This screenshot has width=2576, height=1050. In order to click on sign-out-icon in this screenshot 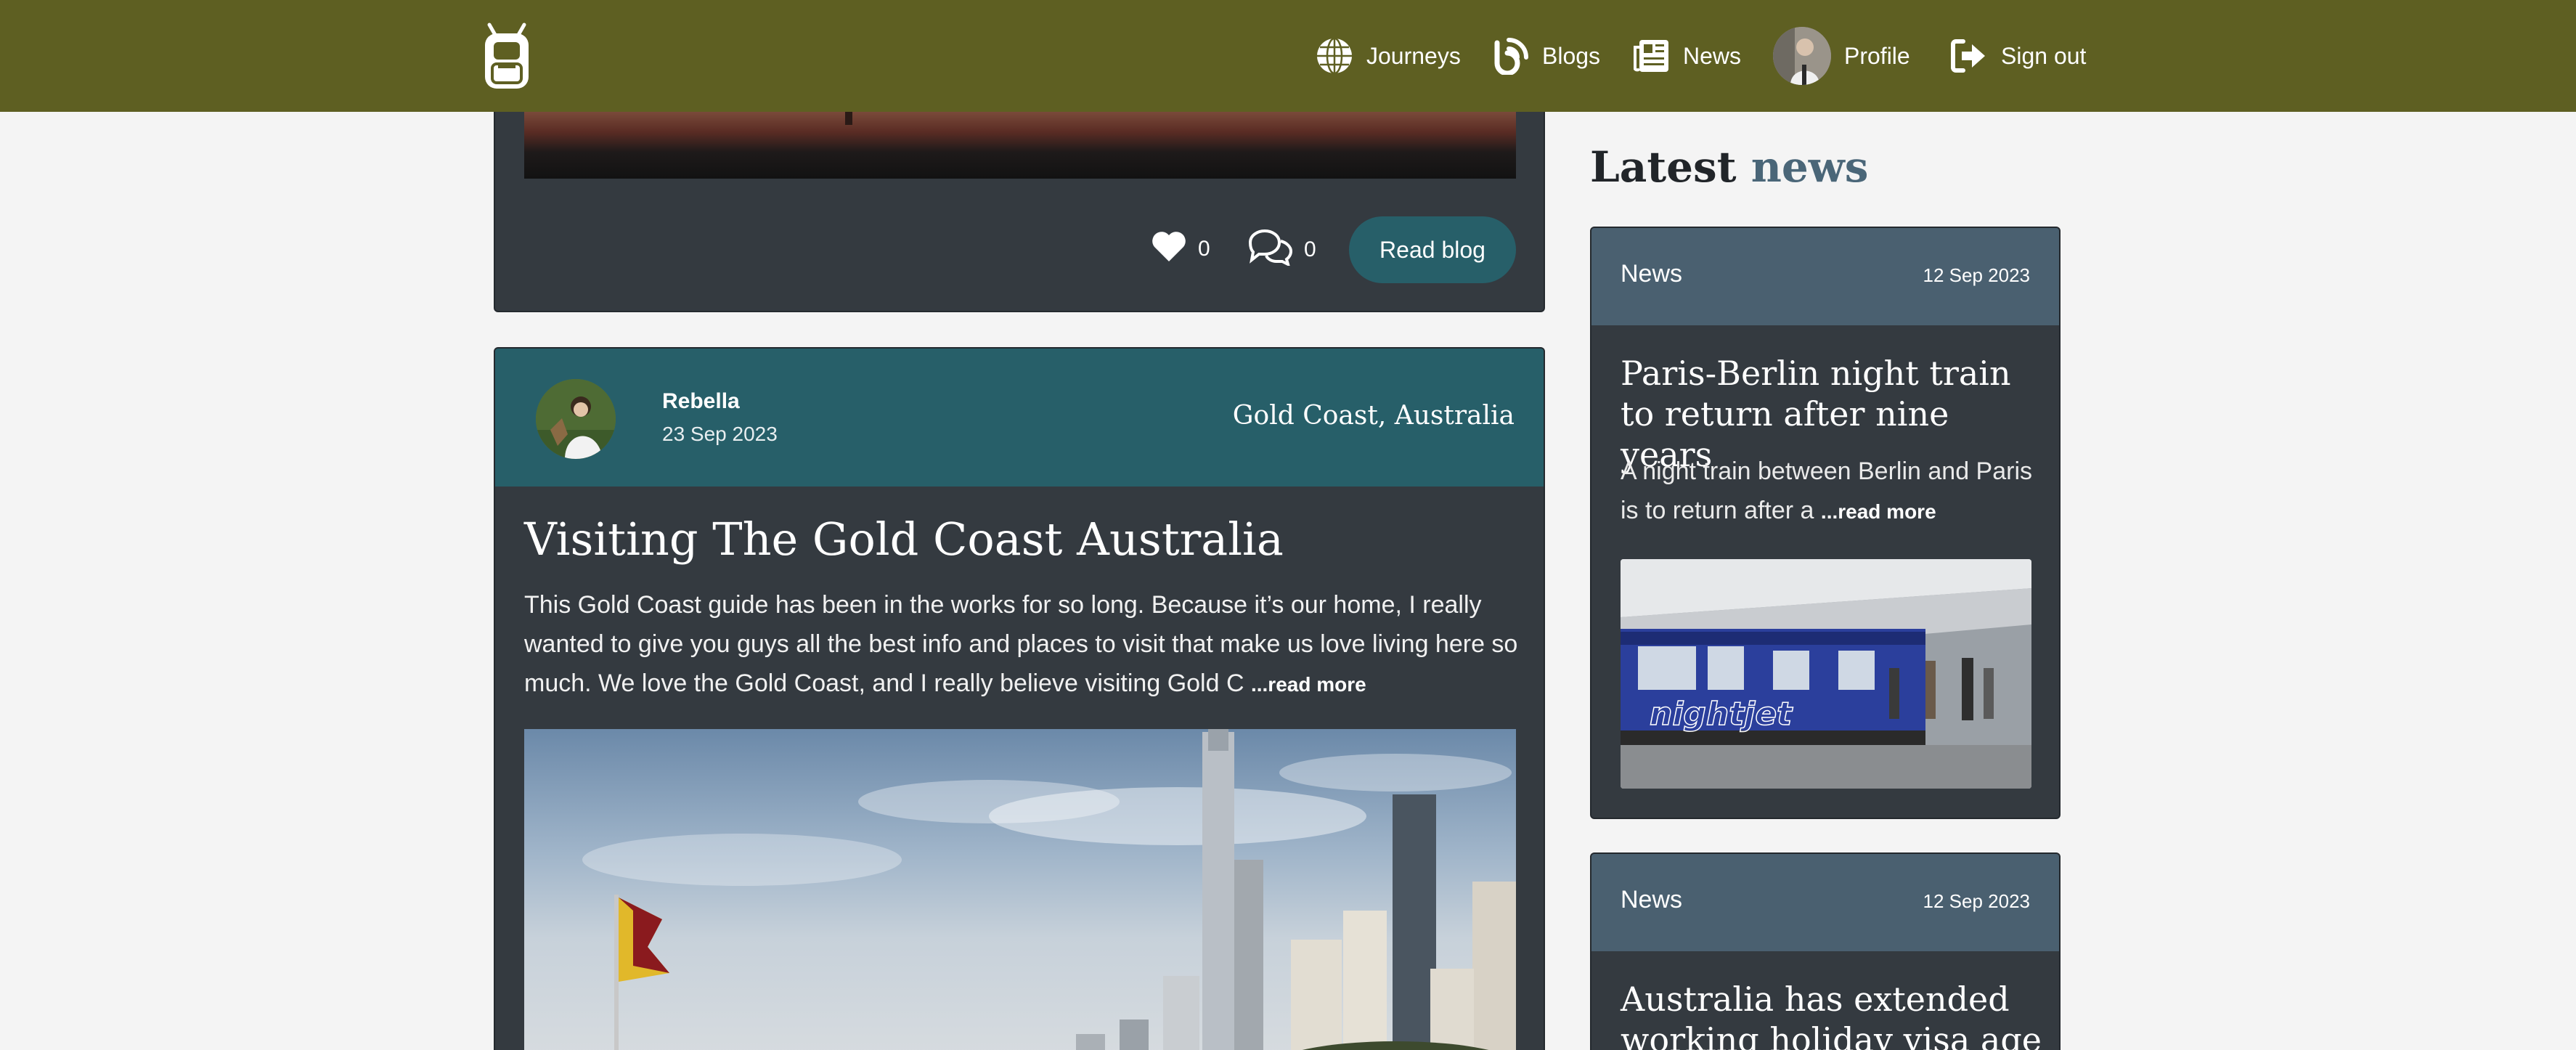, I will do `click(1969, 56)`.